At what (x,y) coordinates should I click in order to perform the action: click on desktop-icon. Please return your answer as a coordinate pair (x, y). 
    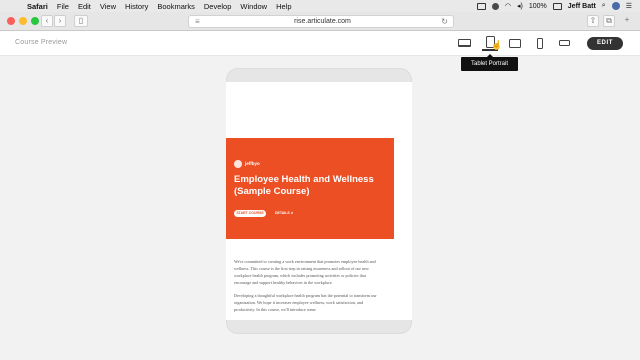
    Looking at the image, I should click on (464, 43).